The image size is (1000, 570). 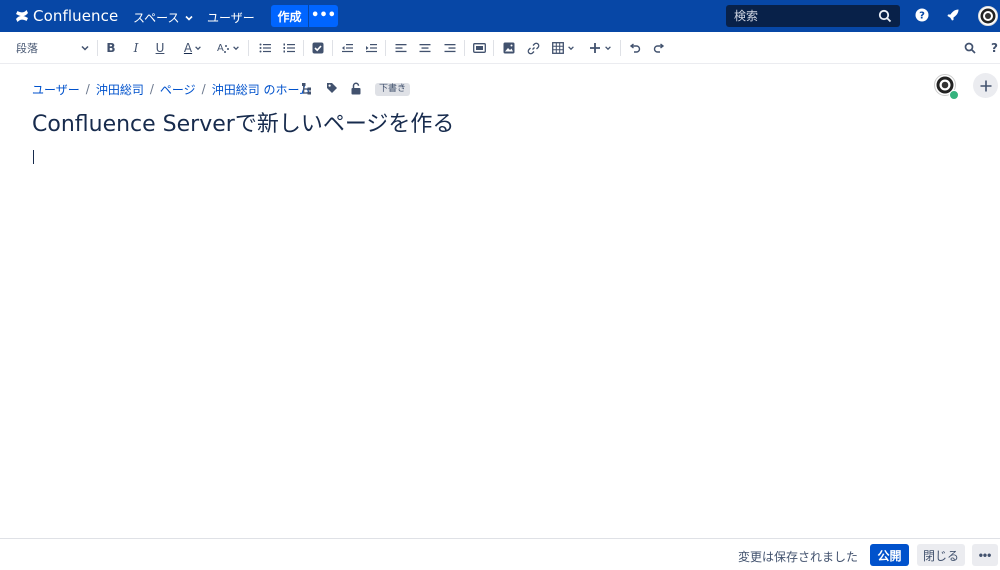 I want to click on undo-icon, so click(x=635, y=48).